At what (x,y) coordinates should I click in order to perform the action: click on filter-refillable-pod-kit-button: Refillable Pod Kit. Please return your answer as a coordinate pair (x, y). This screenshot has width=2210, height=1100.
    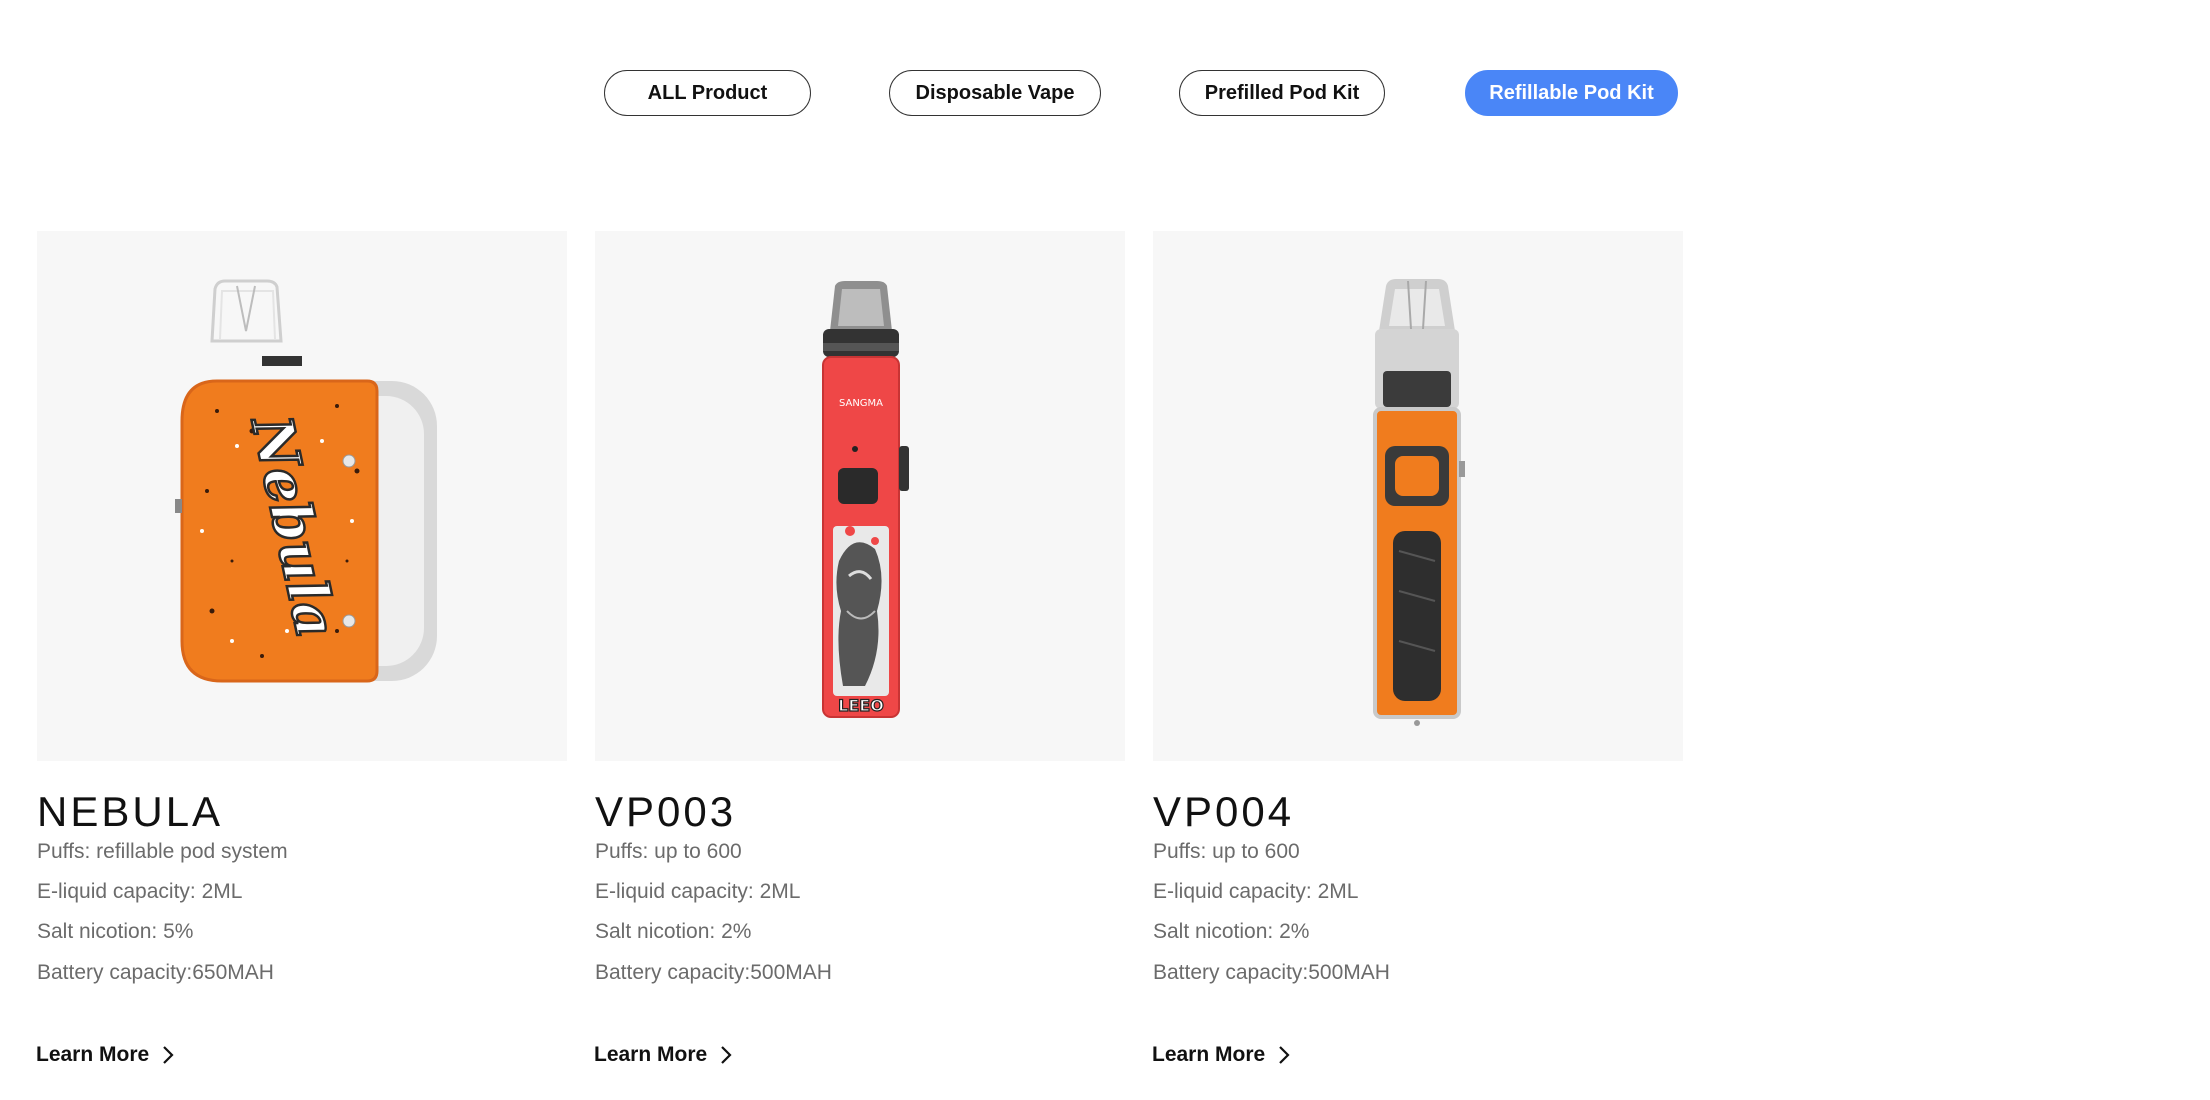
    Looking at the image, I should click on (1571, 93).